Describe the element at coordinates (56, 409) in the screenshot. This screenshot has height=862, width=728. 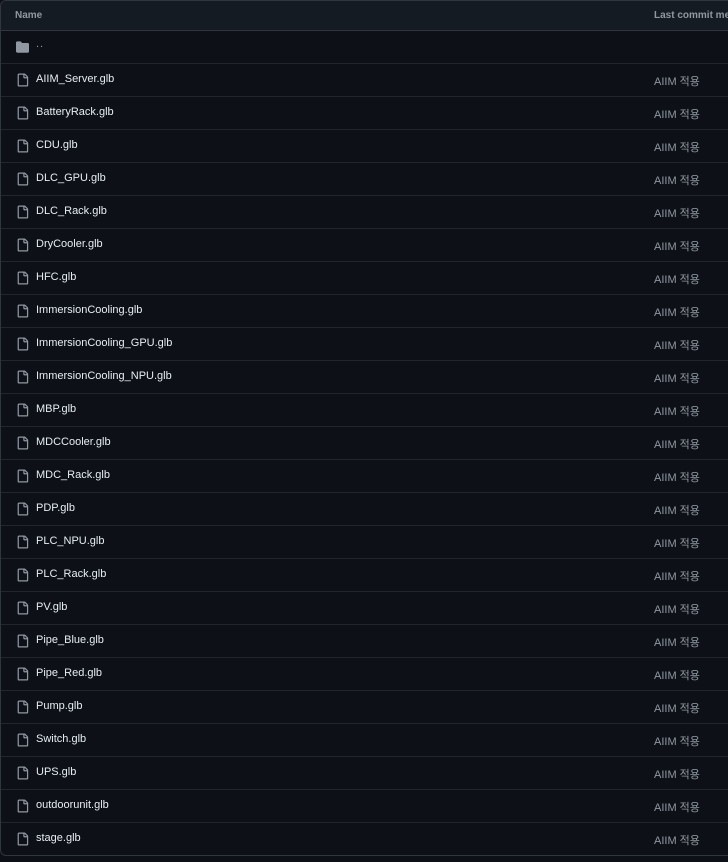
I see `file-name-link: MBP.glb` at that location.